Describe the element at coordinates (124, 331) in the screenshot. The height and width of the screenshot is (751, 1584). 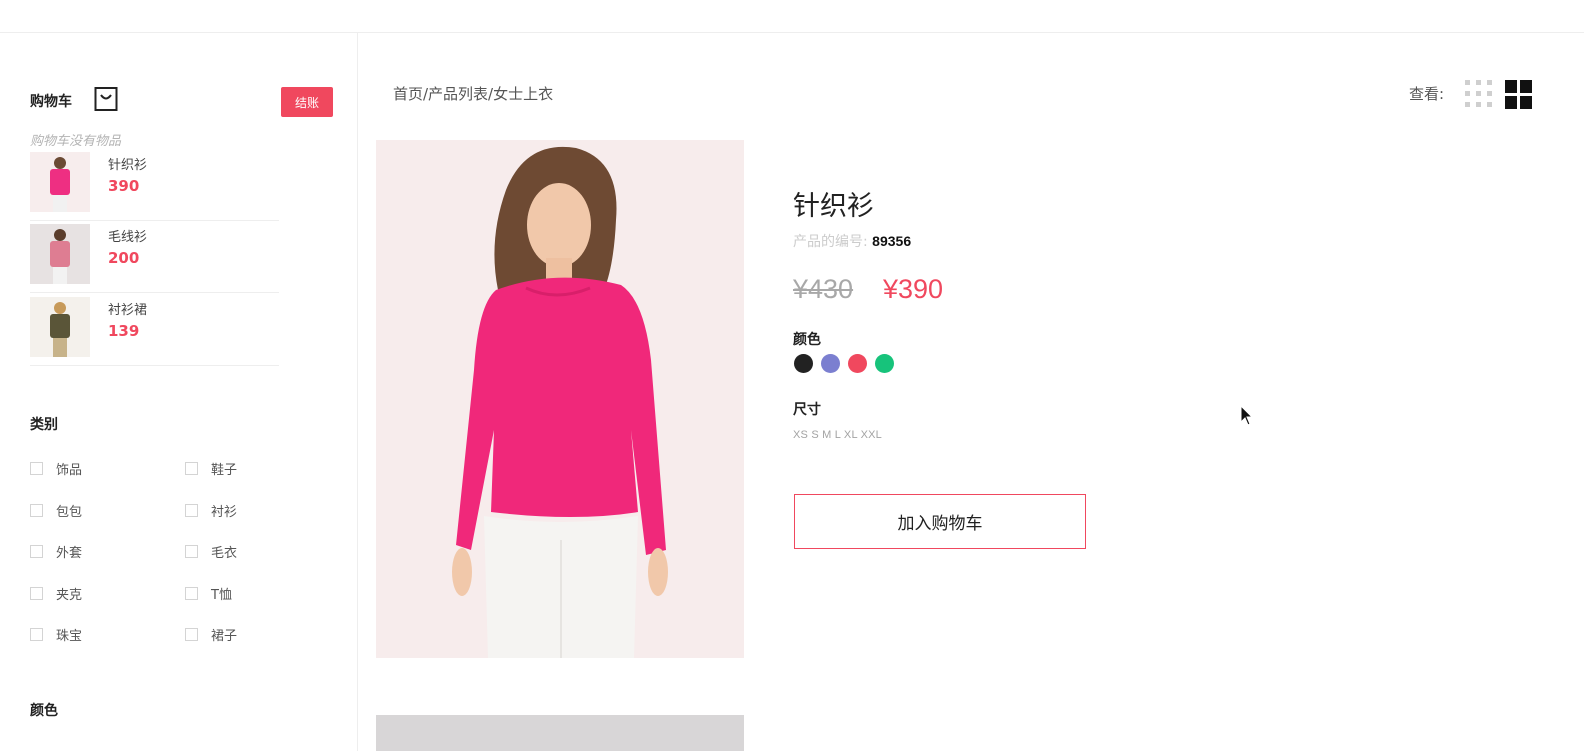
I see `cart-item-price: 139` at that location.